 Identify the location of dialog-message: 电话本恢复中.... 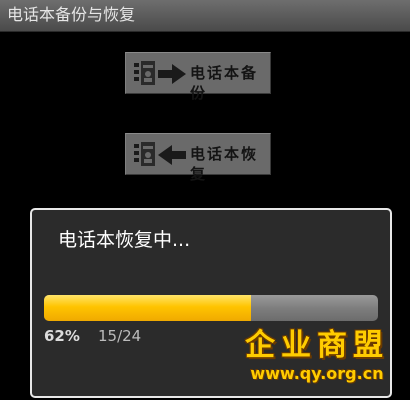
(124, 240).